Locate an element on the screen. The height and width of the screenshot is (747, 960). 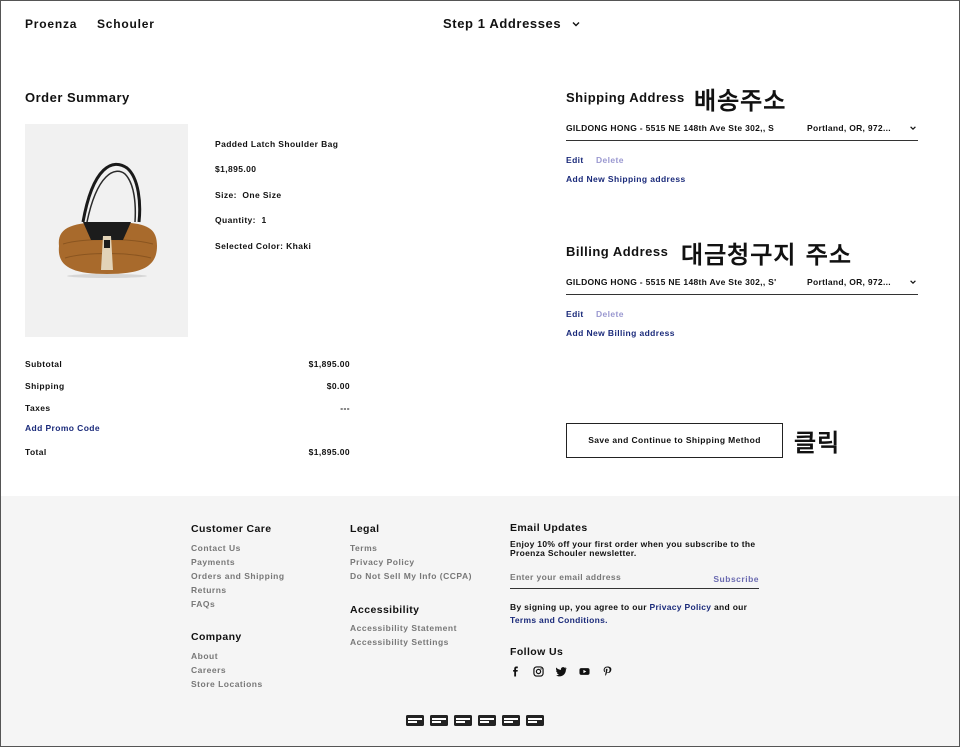
footer-link-payments: Payments is located at coordinates (213, 562).